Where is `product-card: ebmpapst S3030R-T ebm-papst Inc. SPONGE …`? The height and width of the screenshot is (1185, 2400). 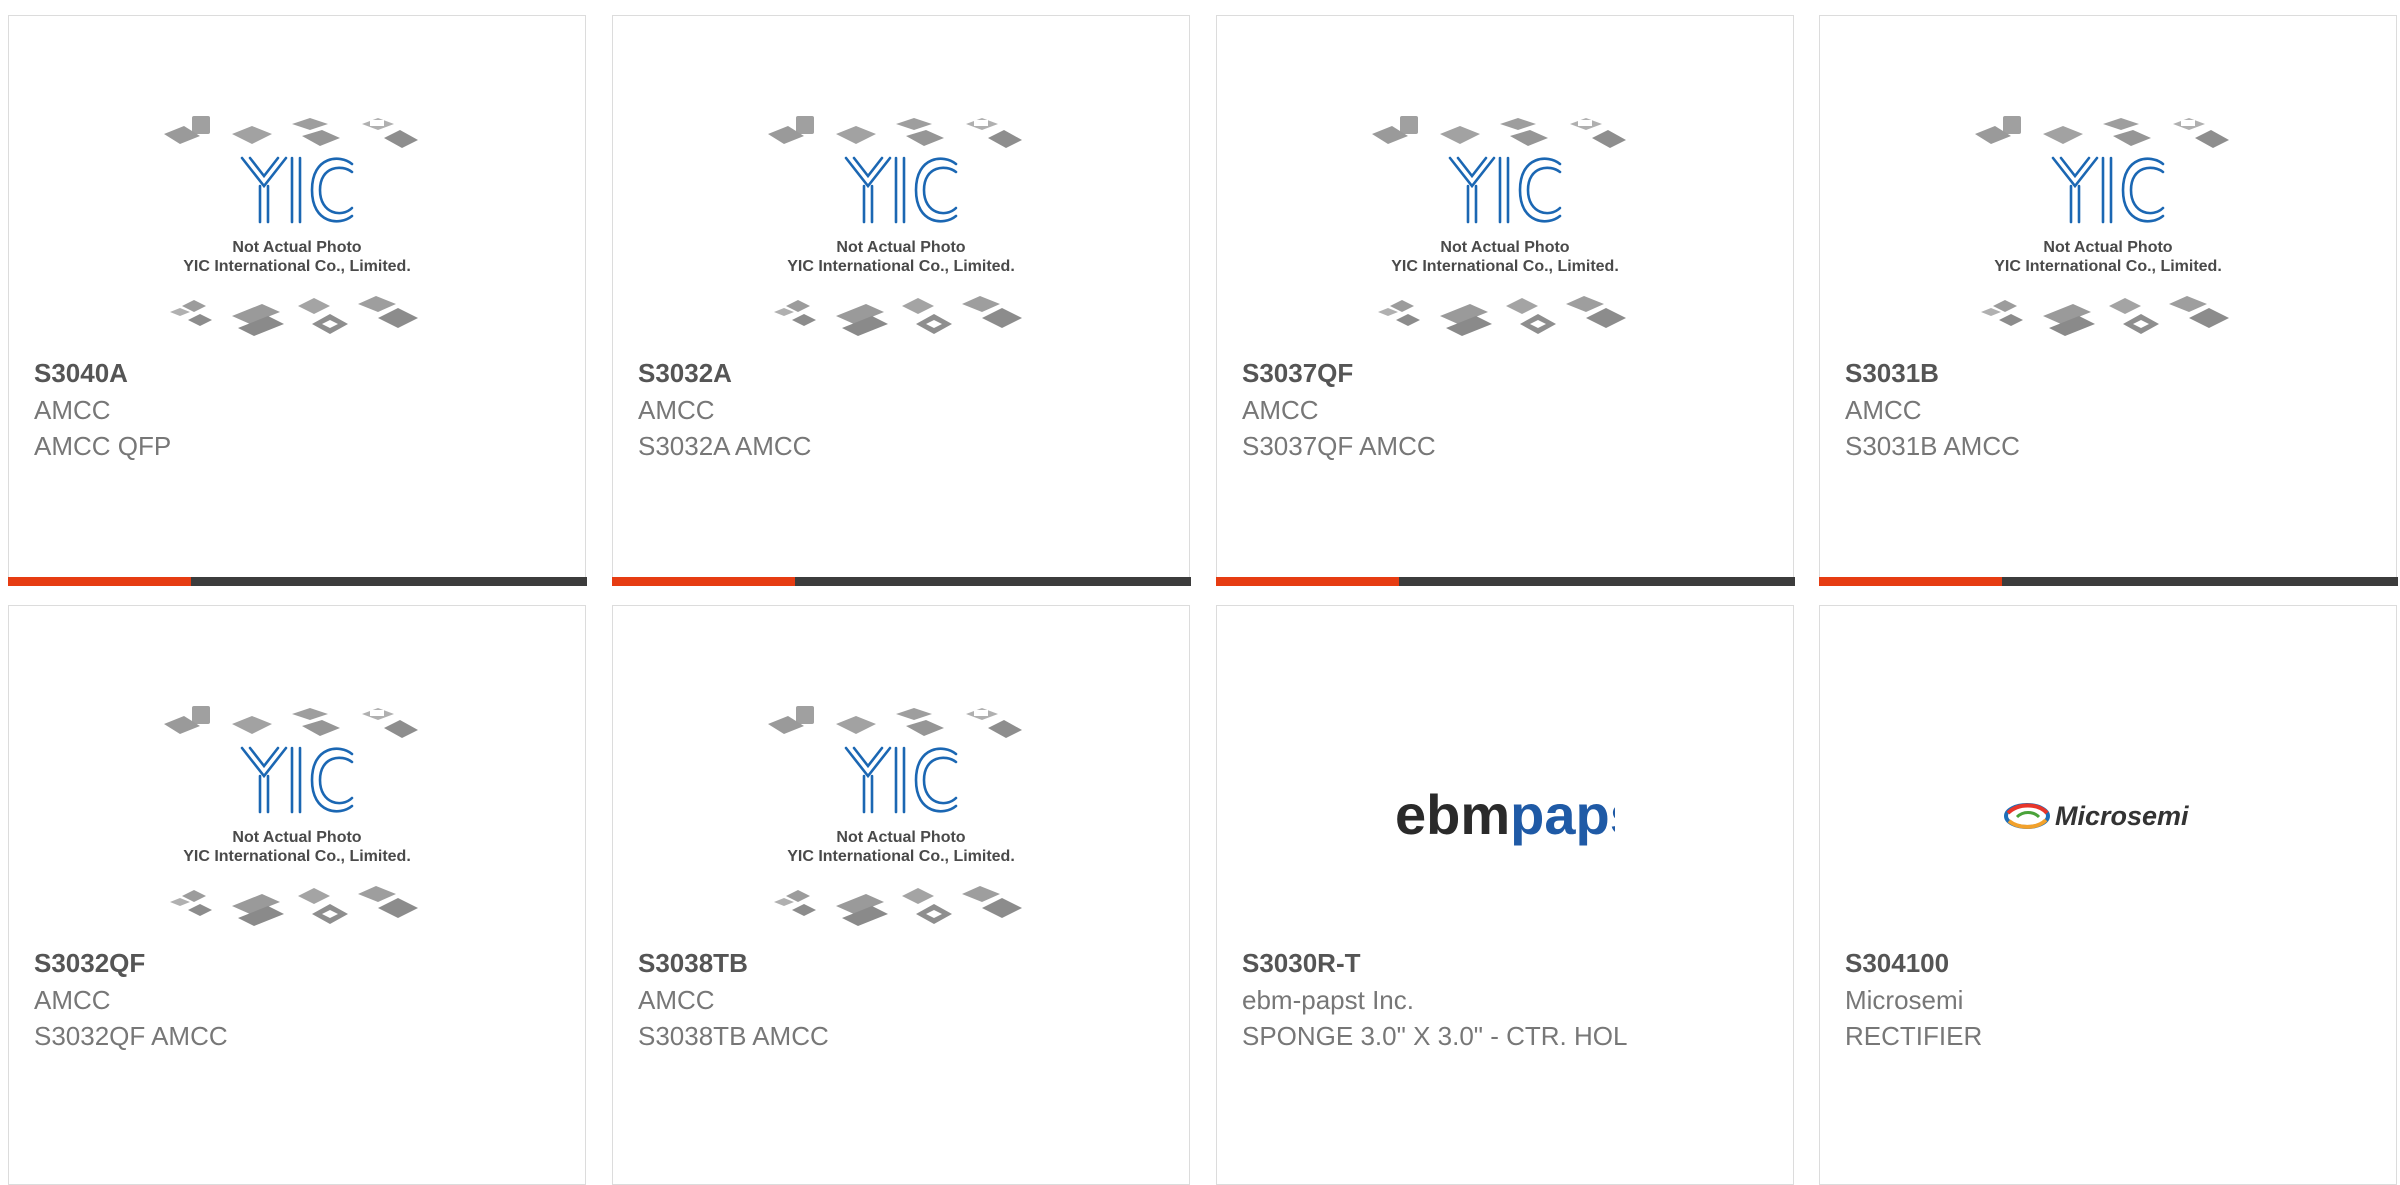
product-card: ebmpapst S3030R-T ebm-papst Inc. SPONGE … is located at coordinates (1505, 895).